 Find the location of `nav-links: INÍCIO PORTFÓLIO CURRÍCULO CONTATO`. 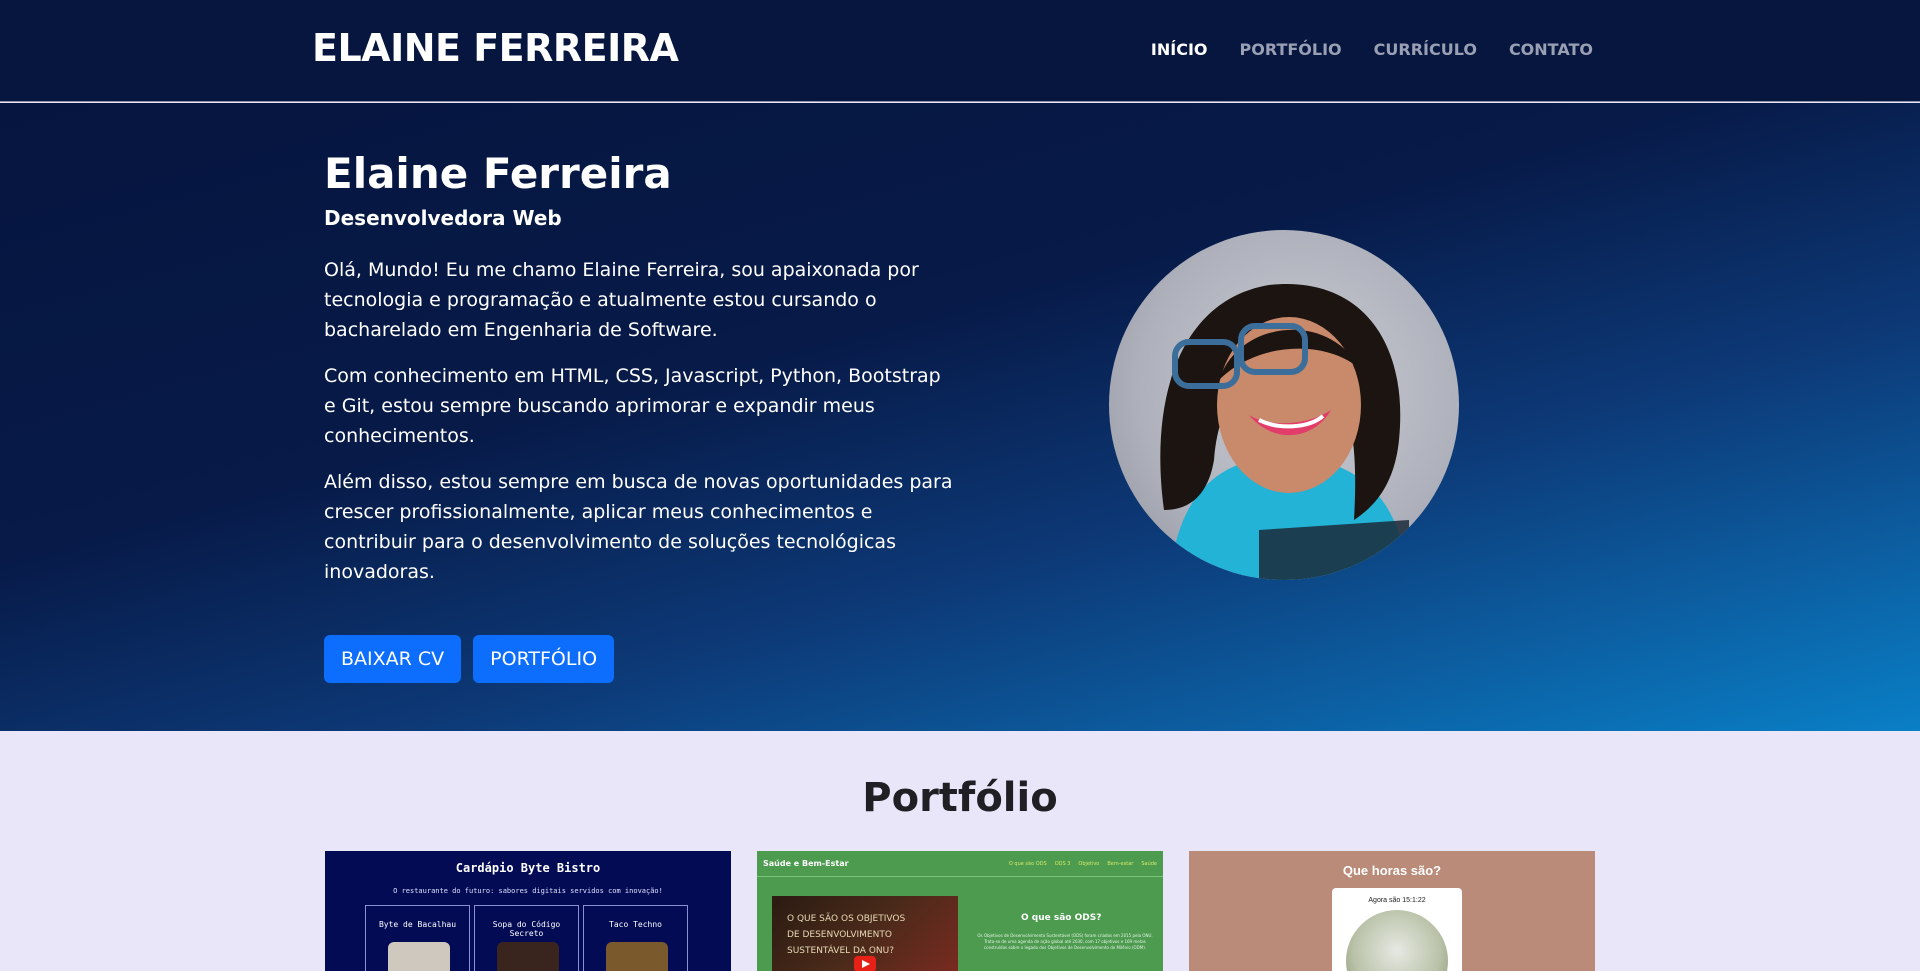

nav-links: INÍCIO PORTFÓLIO CURRÍCULO CONTATO is located at coordinates (1372, 49).